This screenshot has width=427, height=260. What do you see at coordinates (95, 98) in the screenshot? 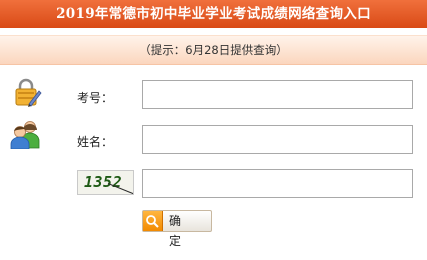
I see `exam-number-label: 考号：` at bounding box center [95, 98].